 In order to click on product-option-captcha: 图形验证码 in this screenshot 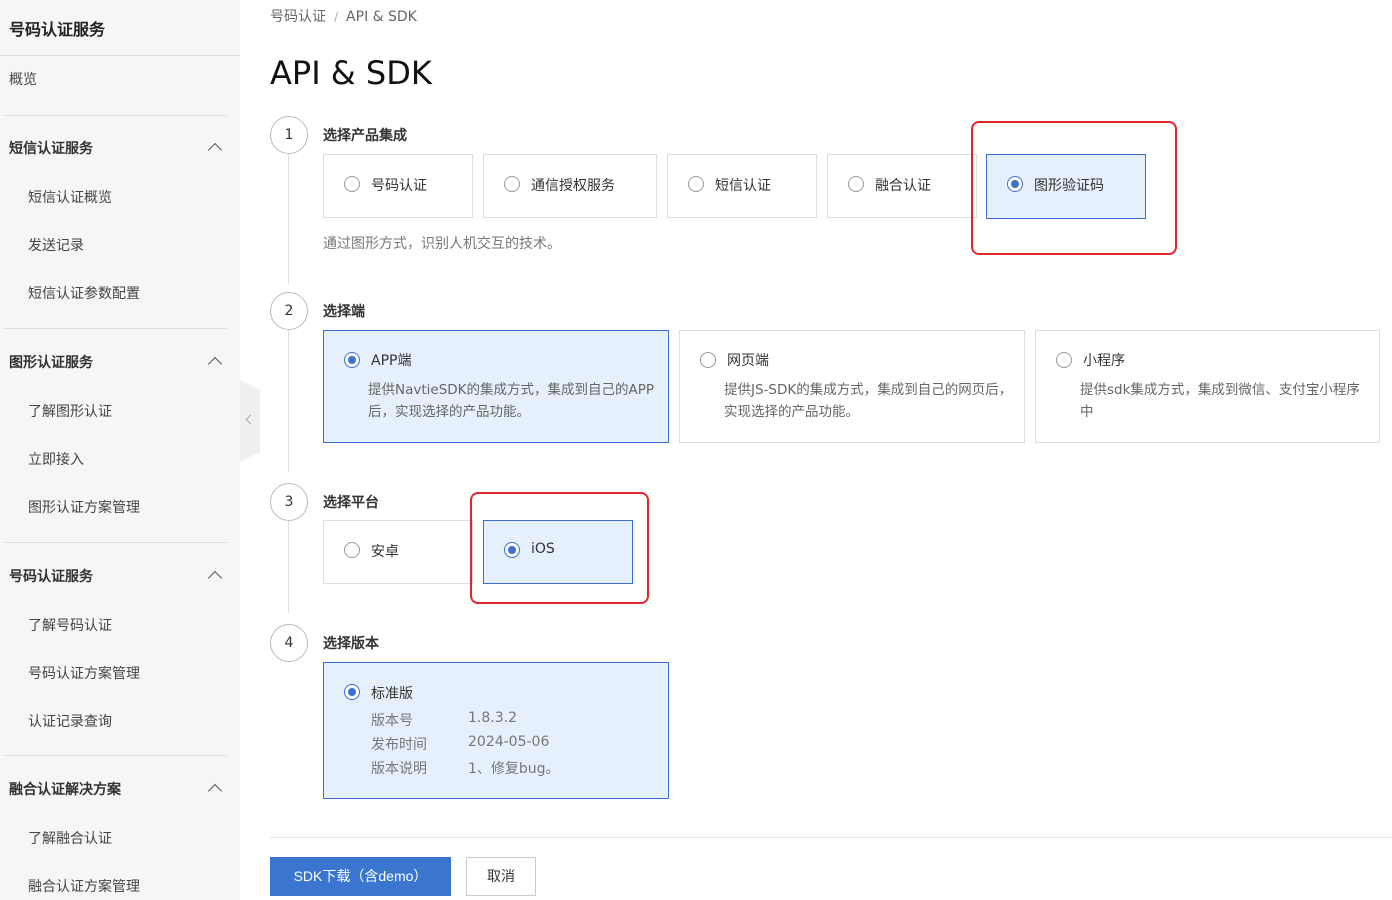, I will do `click(1066, 186)`.